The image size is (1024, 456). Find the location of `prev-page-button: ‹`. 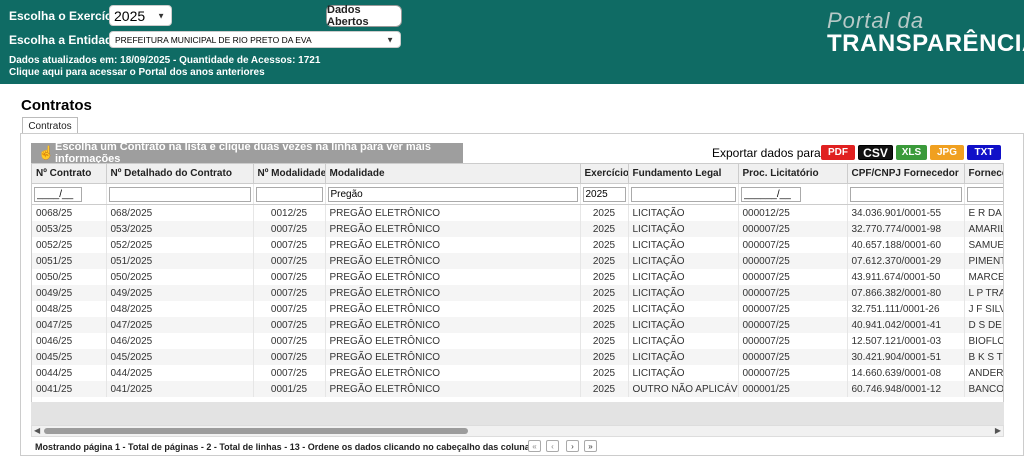

prev-page-button: ‹ is located at coordinates (552, 446).